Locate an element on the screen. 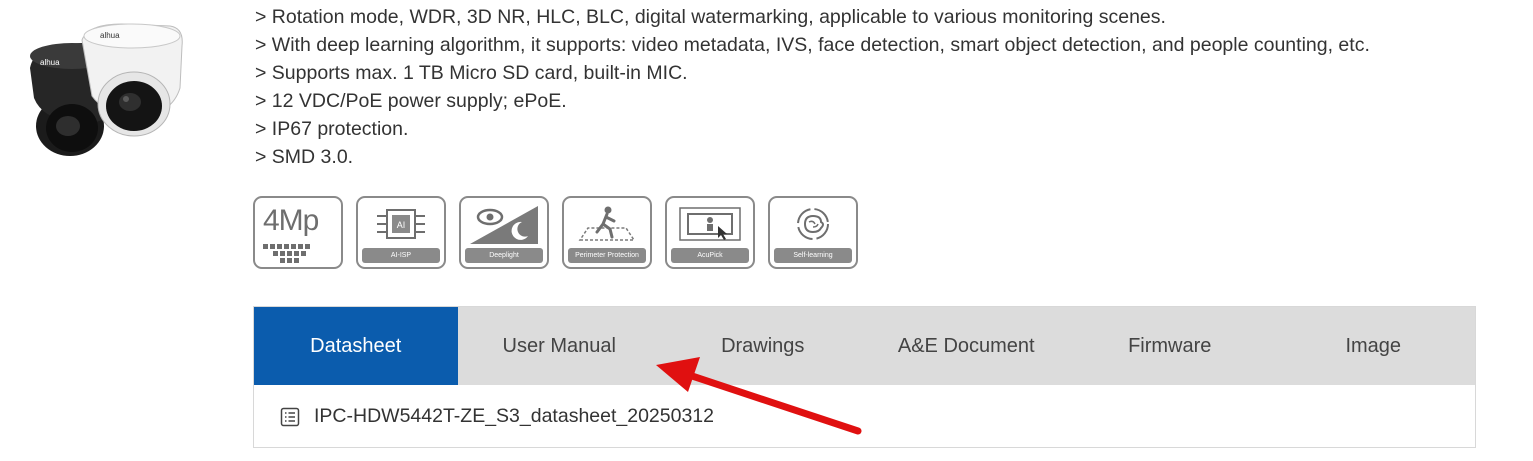 The image size is (1533, 461). ai-chip-icon: AI is located at coordinates (401, 224).